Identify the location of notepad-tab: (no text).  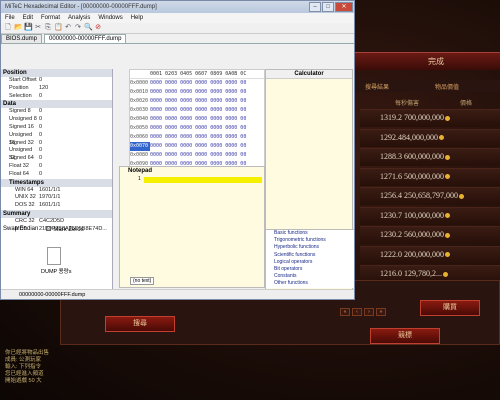
(142, 281).